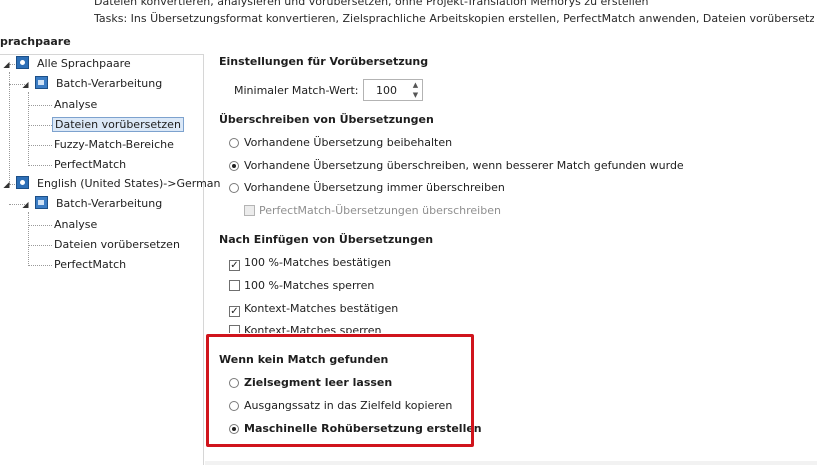 The image size is (817, 465). What do you see at coordinates (35, 41) in the screenshot?
I see `language-pairs-title: prachpaare` at bounding box center [35, 41].